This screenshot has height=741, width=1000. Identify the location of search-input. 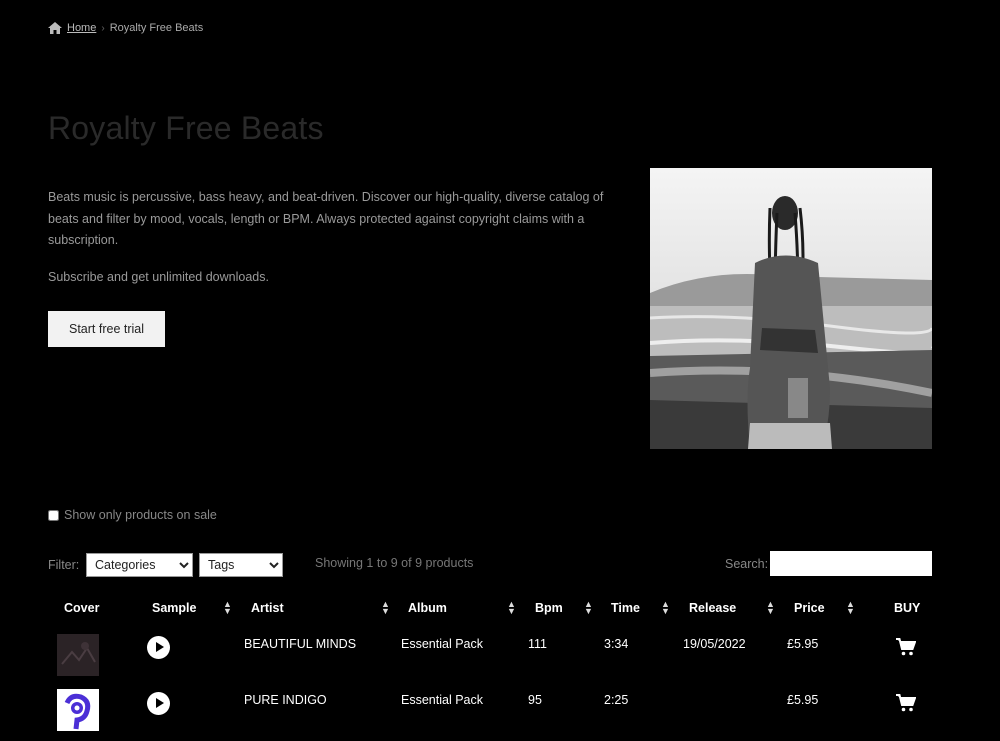
(851, 563).